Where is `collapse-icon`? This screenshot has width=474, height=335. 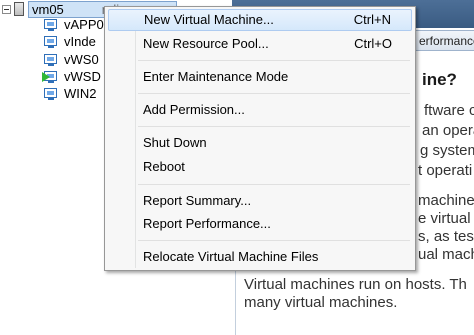
collapse-icon is located at coordinates (6, 9).